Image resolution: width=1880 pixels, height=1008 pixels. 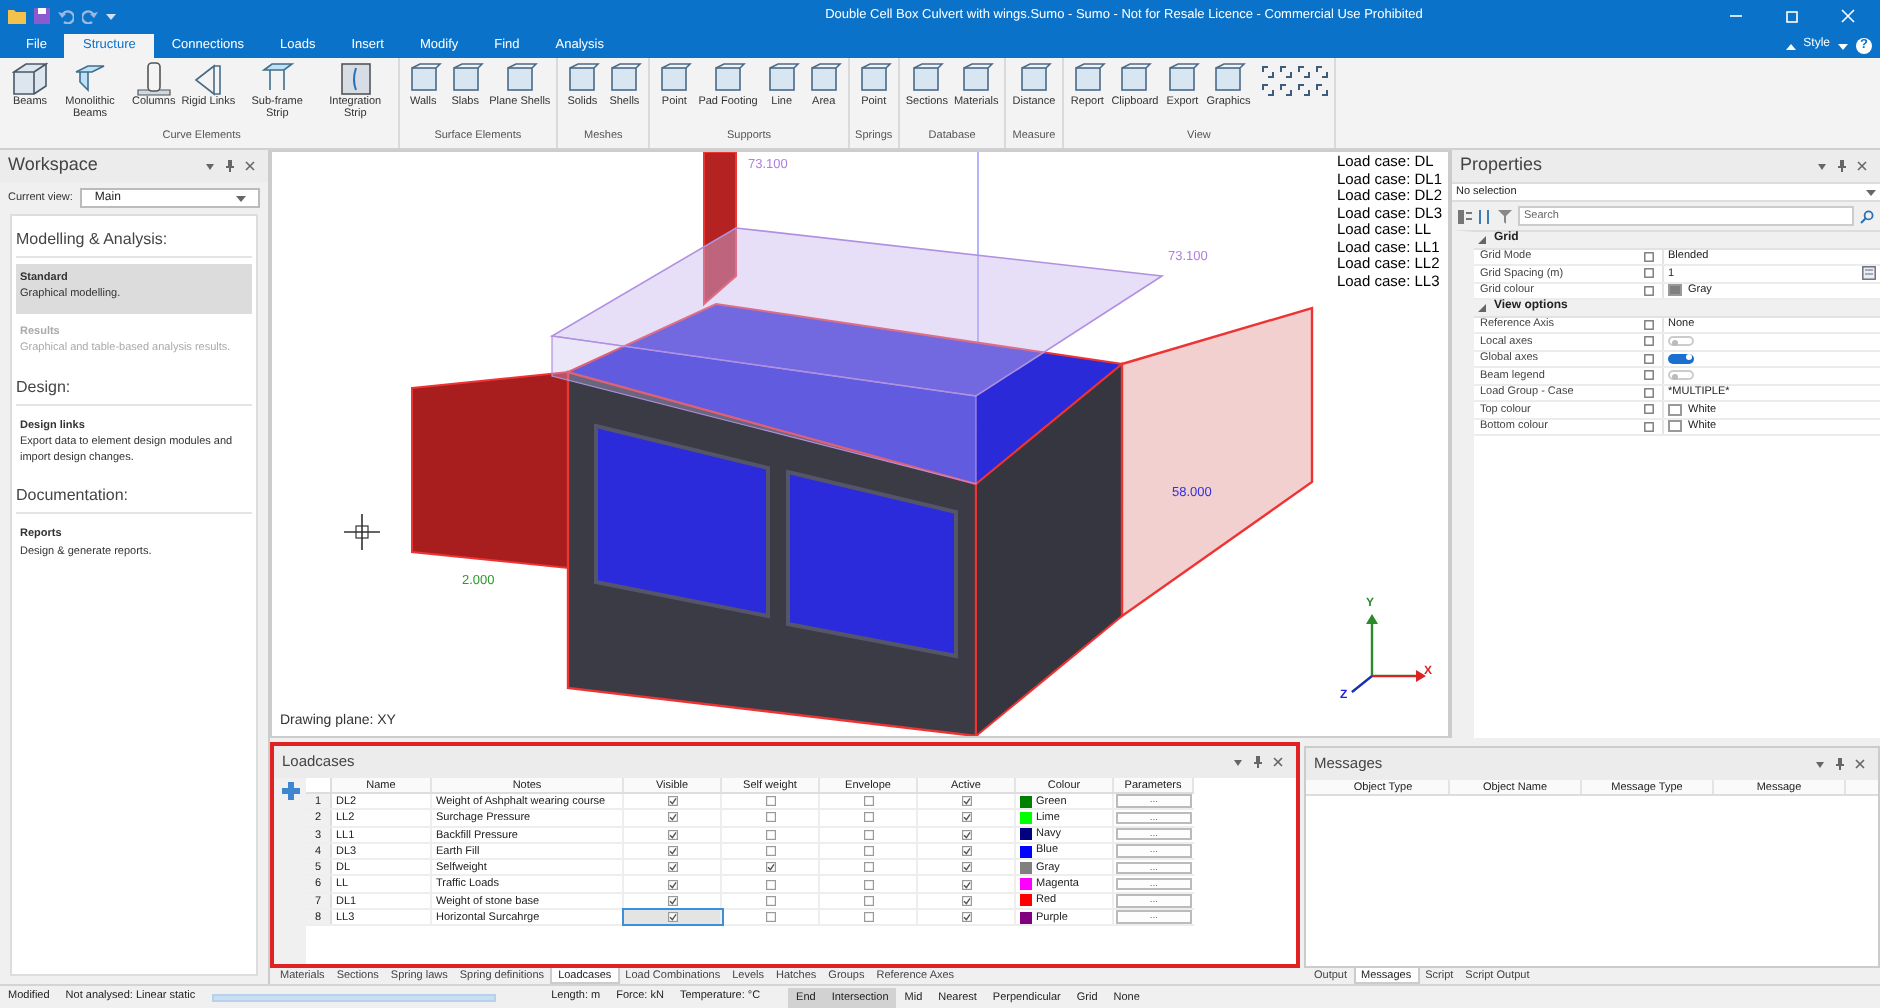 I want to click on undo-icon, so click(x=66, y=16).